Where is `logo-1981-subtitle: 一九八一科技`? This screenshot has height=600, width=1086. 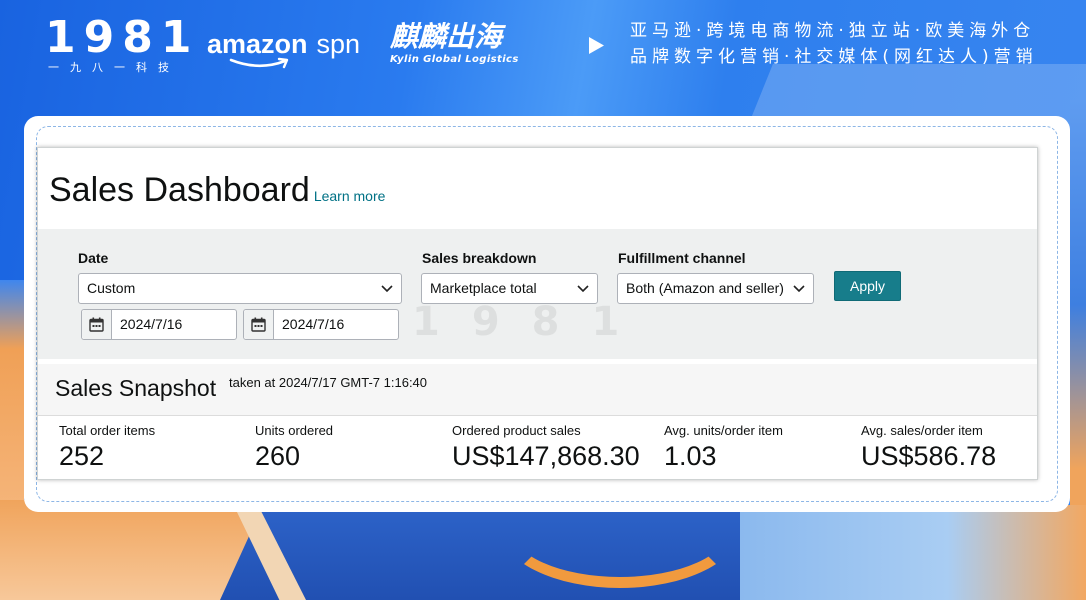
logo-1981-subtitle: 一九八一科技 is located at coordinates (114, 67).